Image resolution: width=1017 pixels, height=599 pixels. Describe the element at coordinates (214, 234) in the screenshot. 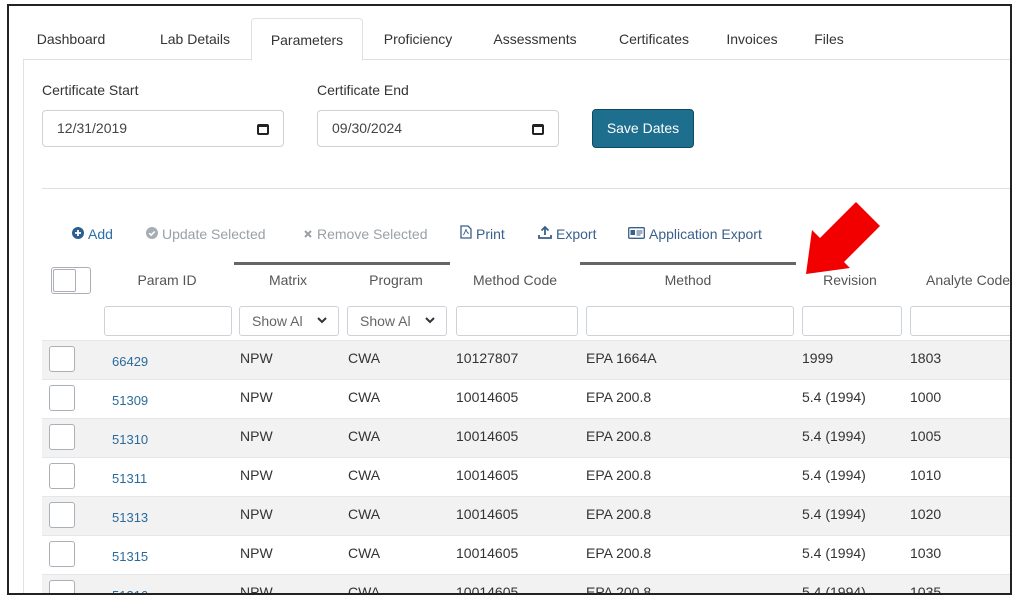

I see `update-selected-label: Update Selected` at that location.